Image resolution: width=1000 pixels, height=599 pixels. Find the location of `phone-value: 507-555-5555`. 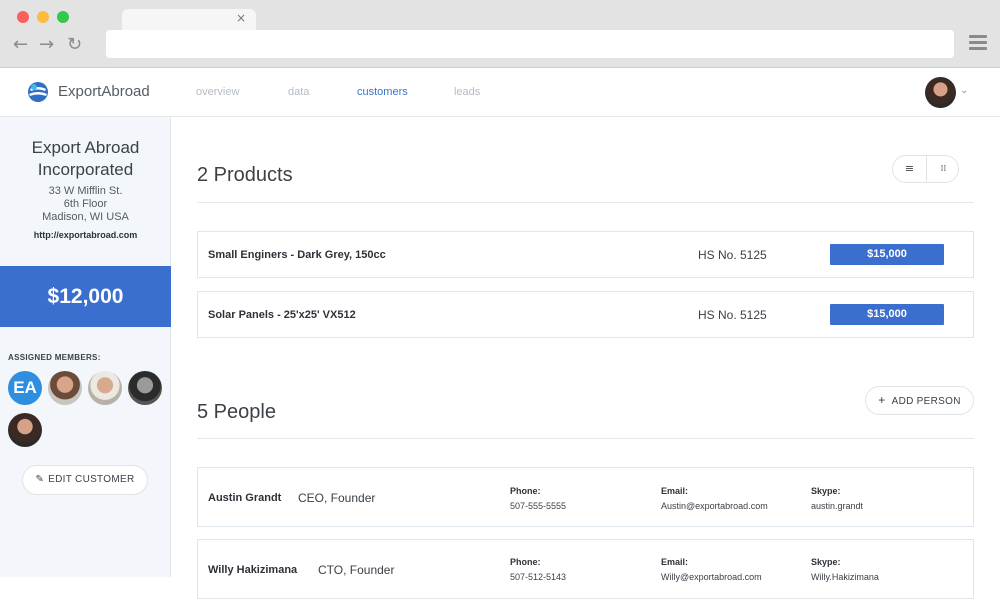

phone-value: 507-555-5555 is located at coordinates (538, 506).